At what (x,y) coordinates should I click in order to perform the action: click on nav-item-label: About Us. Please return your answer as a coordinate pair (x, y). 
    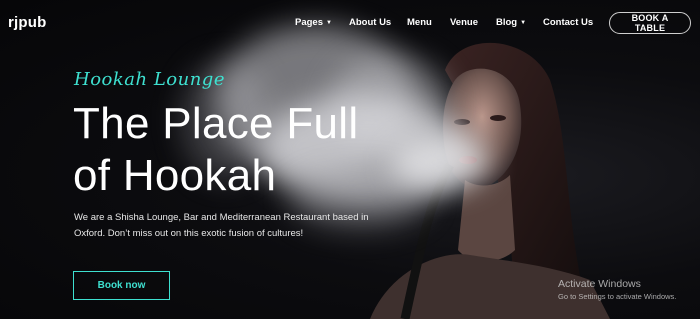
    Looking at the image, I should click on (370, 22).